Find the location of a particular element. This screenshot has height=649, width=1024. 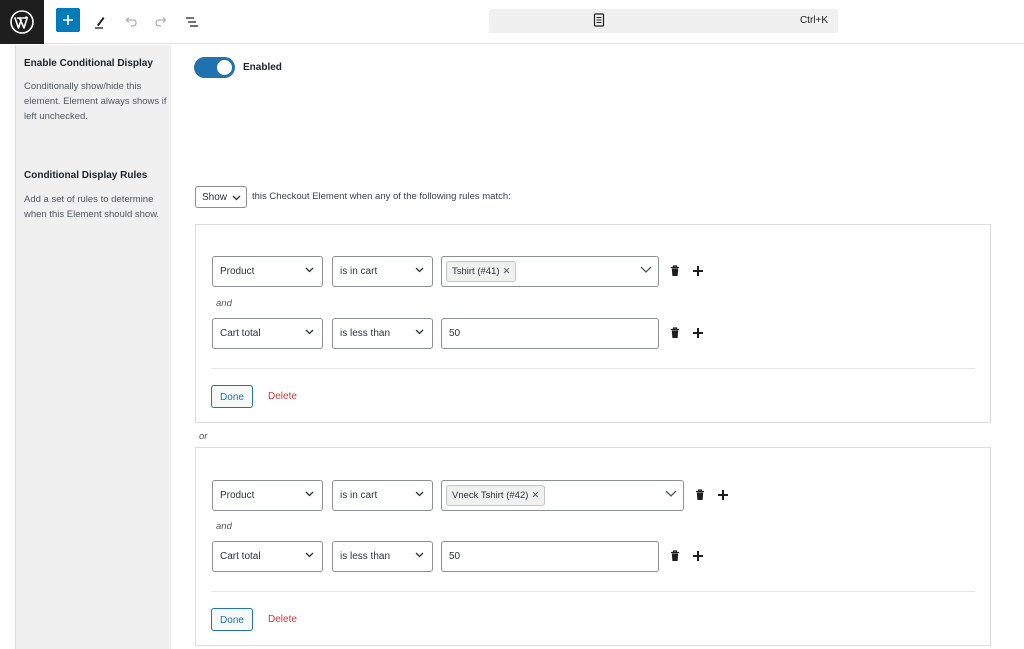

add-block-button is located at coordinates (68, 20).